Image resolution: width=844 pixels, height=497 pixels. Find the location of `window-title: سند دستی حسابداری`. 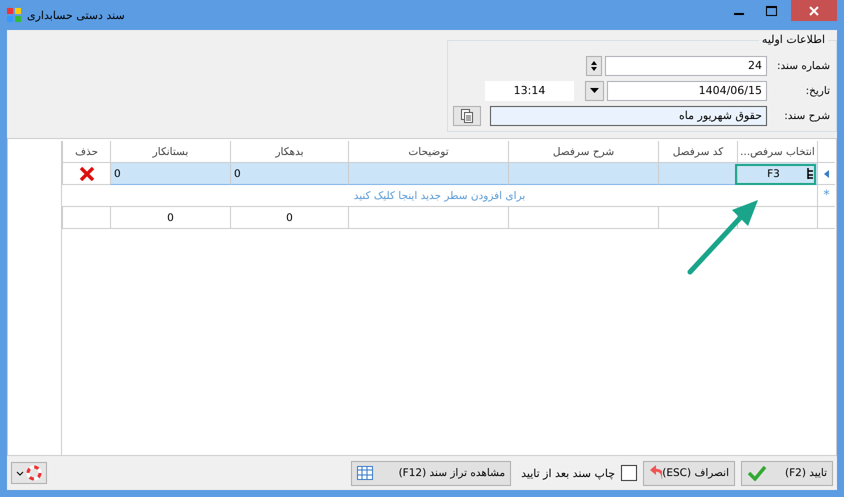

window-title: سند دستی حسابداری is located at coordinates (76, 15).